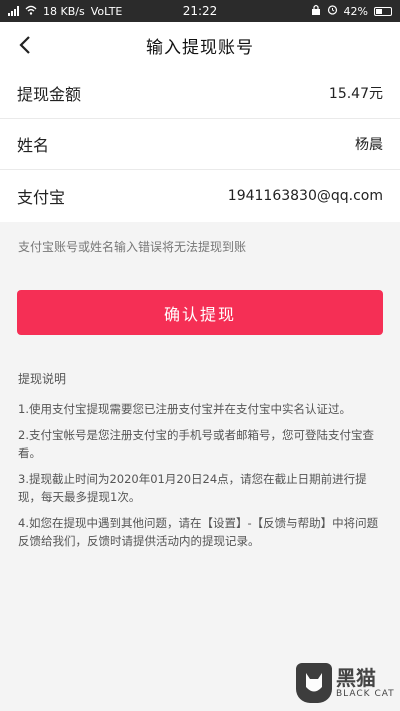 The height and width of the screenshot is (711, 400). I want to click on clock: 21:22, so click(200, 11).